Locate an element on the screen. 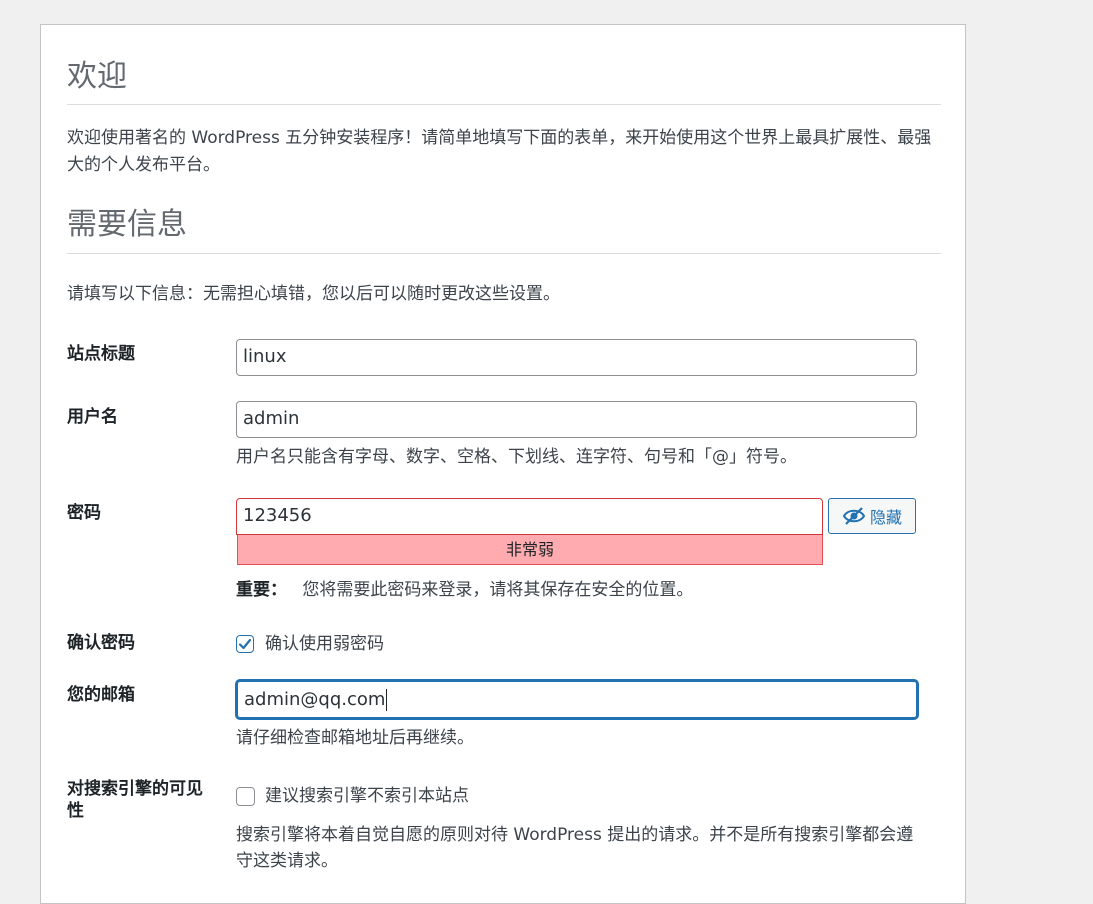 This screenshot has width=1093, height=904. checkmark-icon is located at coordinates (245, 644).